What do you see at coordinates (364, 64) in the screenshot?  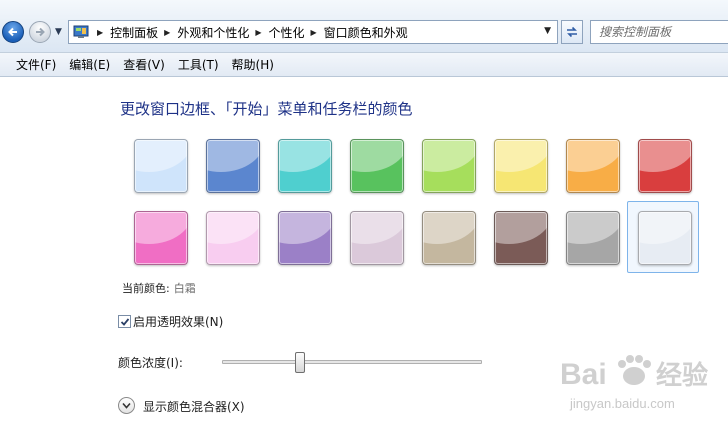 I see `menu-bar: 文件(F) 编辑(E) 查看(V) 工具(T) 帮助(H)` at bounding box center [364, 64].